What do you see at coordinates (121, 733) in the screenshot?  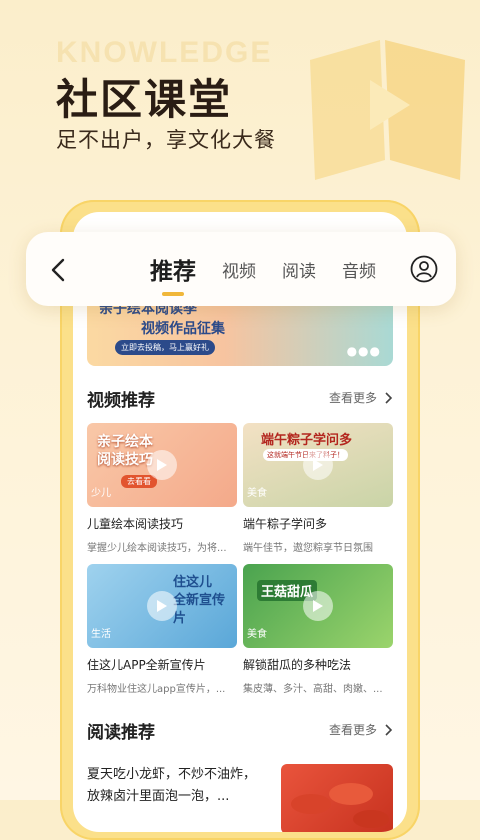 I see `read-section-title: 阅读推荐` at bounding box center [121, 733].